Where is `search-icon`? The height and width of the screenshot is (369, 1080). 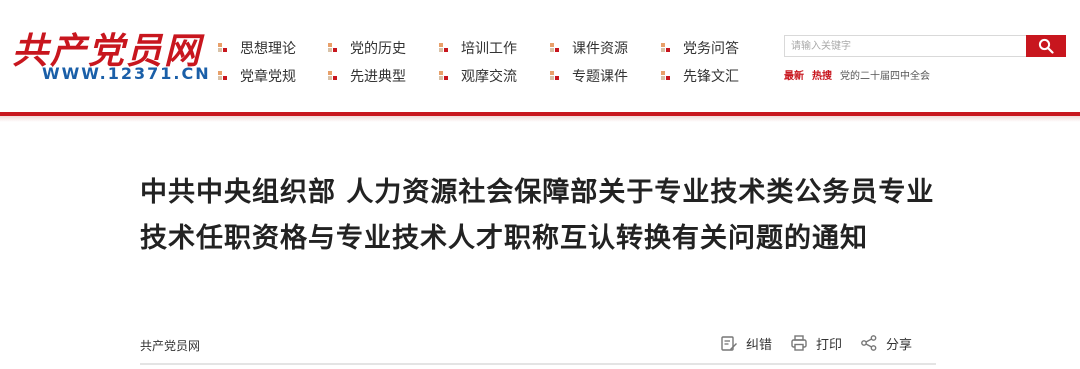
search-icon is located at coordinates (1046, 46).